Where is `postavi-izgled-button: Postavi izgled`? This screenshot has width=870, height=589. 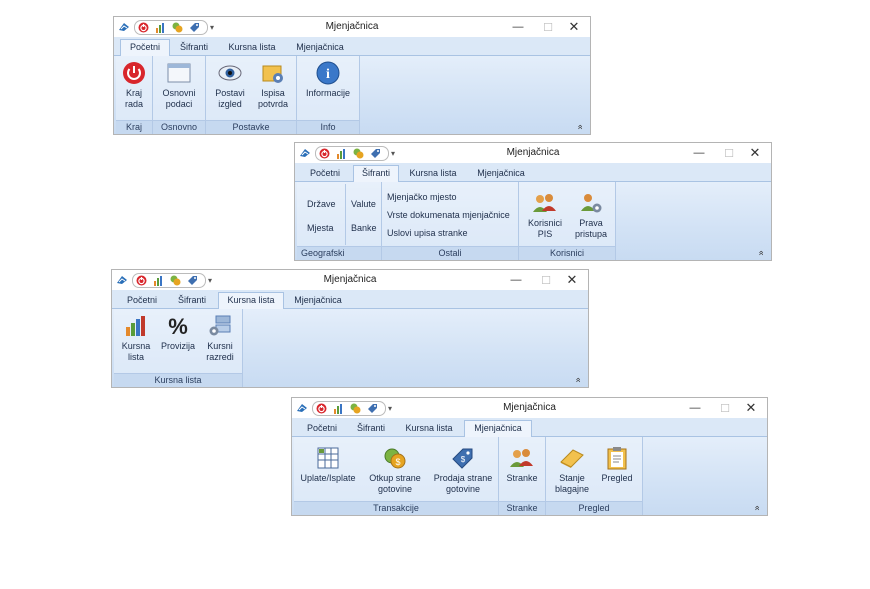
postavi-izgled-button: Postavi izgled is located at coordinates (230, 85).